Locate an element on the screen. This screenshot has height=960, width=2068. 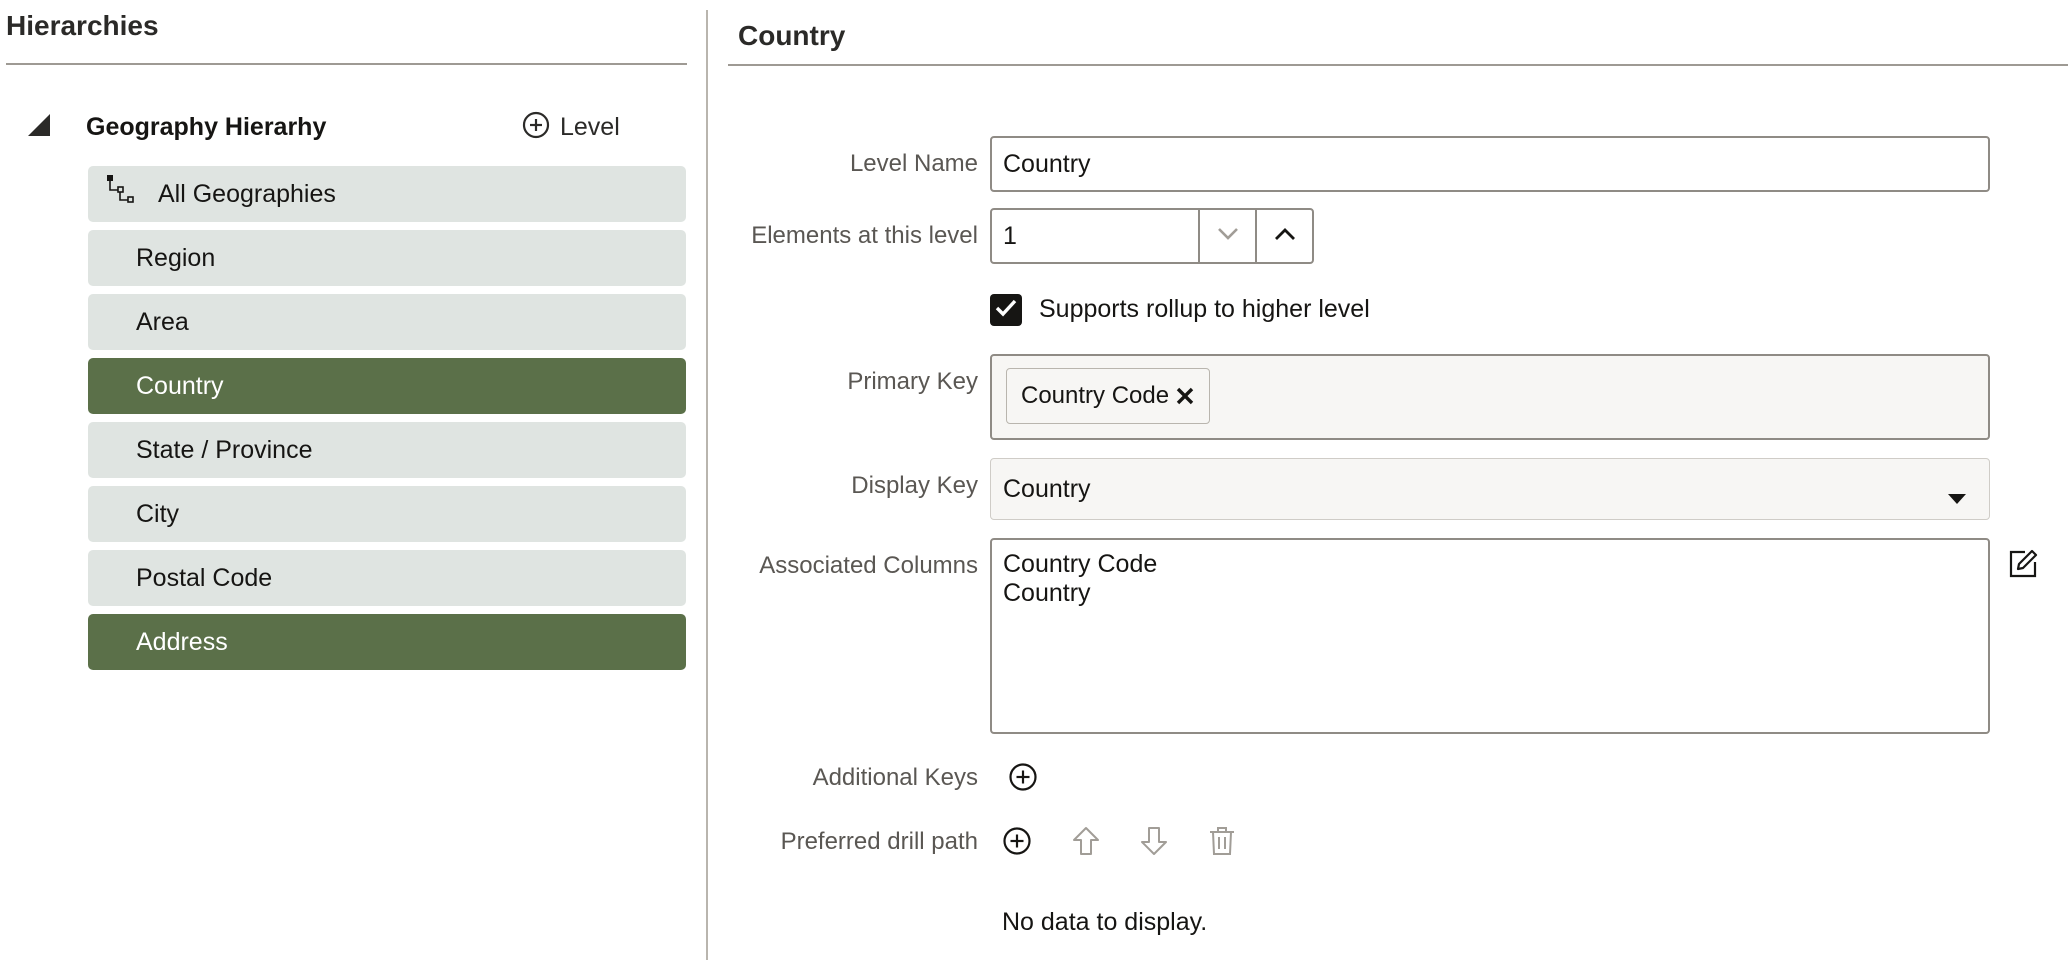
level-label: Region is located at coordinates (176, 257).